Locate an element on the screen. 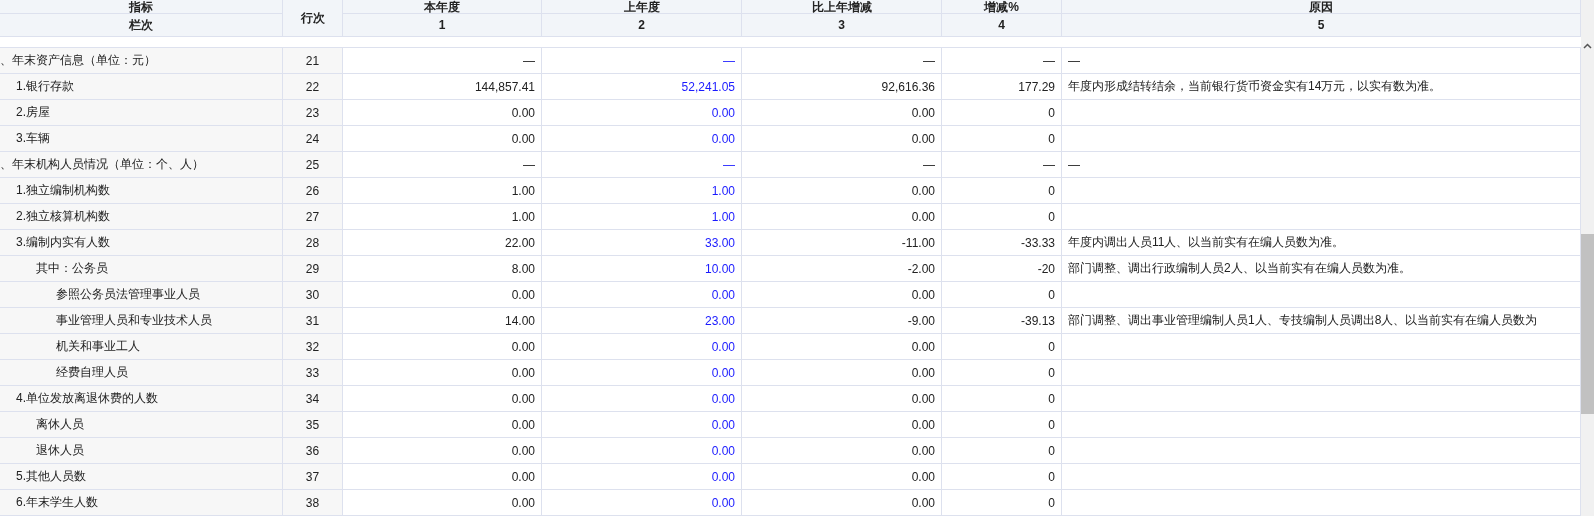 This screenshot has height=516, width=1594. value-cell: 177.29 is located at coordinates (1002, 87).